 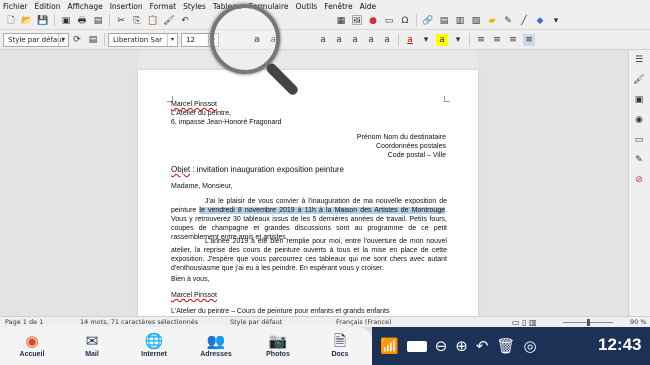 What do you see at coordinates (639, 160) in the screenshot?
I see `manage-changes-icon: ✎` at bounding box center [639, 160].